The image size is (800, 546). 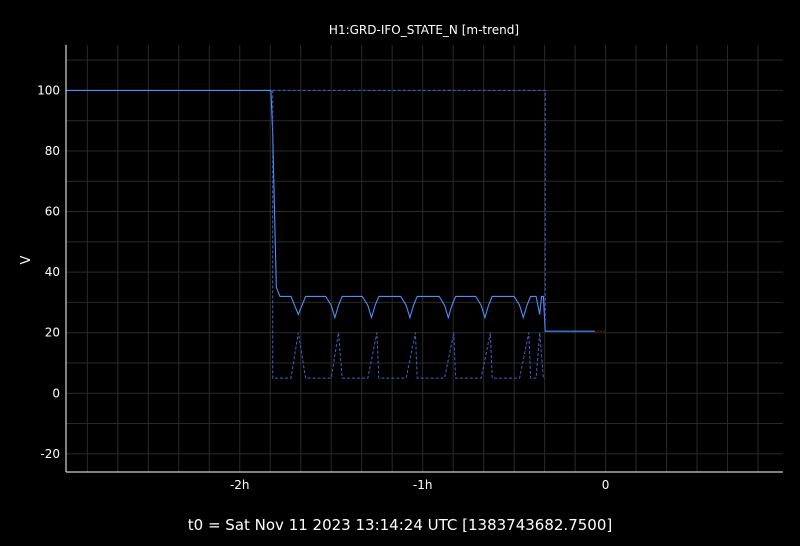 I want to click on chart-title: H1:GRD-IFO_STATE_N [m-trend], so click(x=424, y=30).